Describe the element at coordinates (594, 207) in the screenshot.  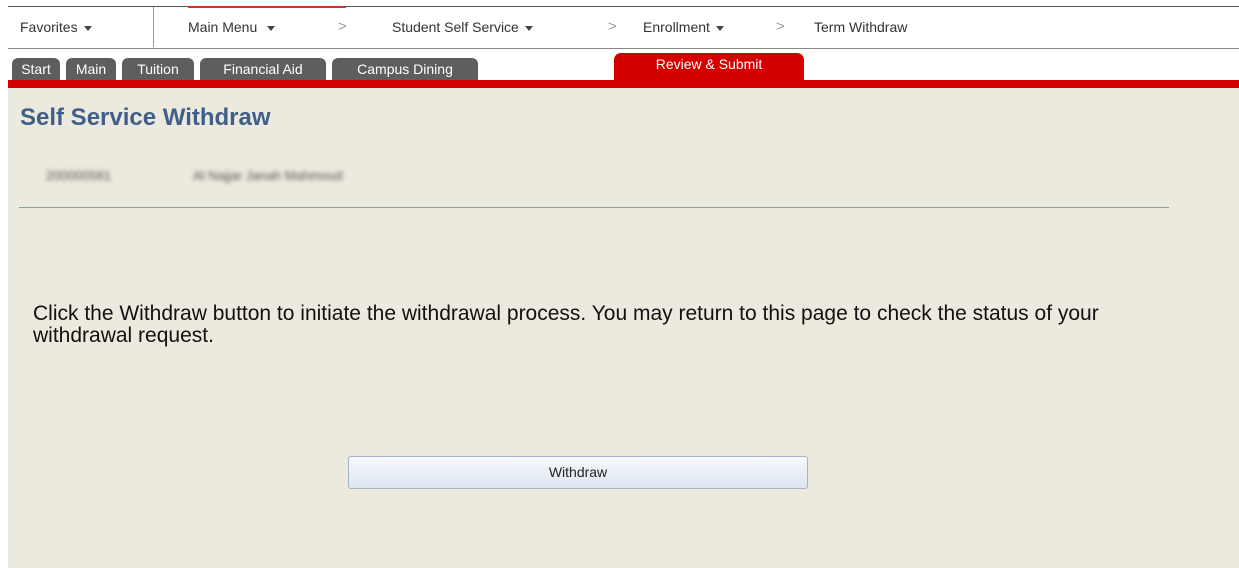
I see `section-divider` at that location.